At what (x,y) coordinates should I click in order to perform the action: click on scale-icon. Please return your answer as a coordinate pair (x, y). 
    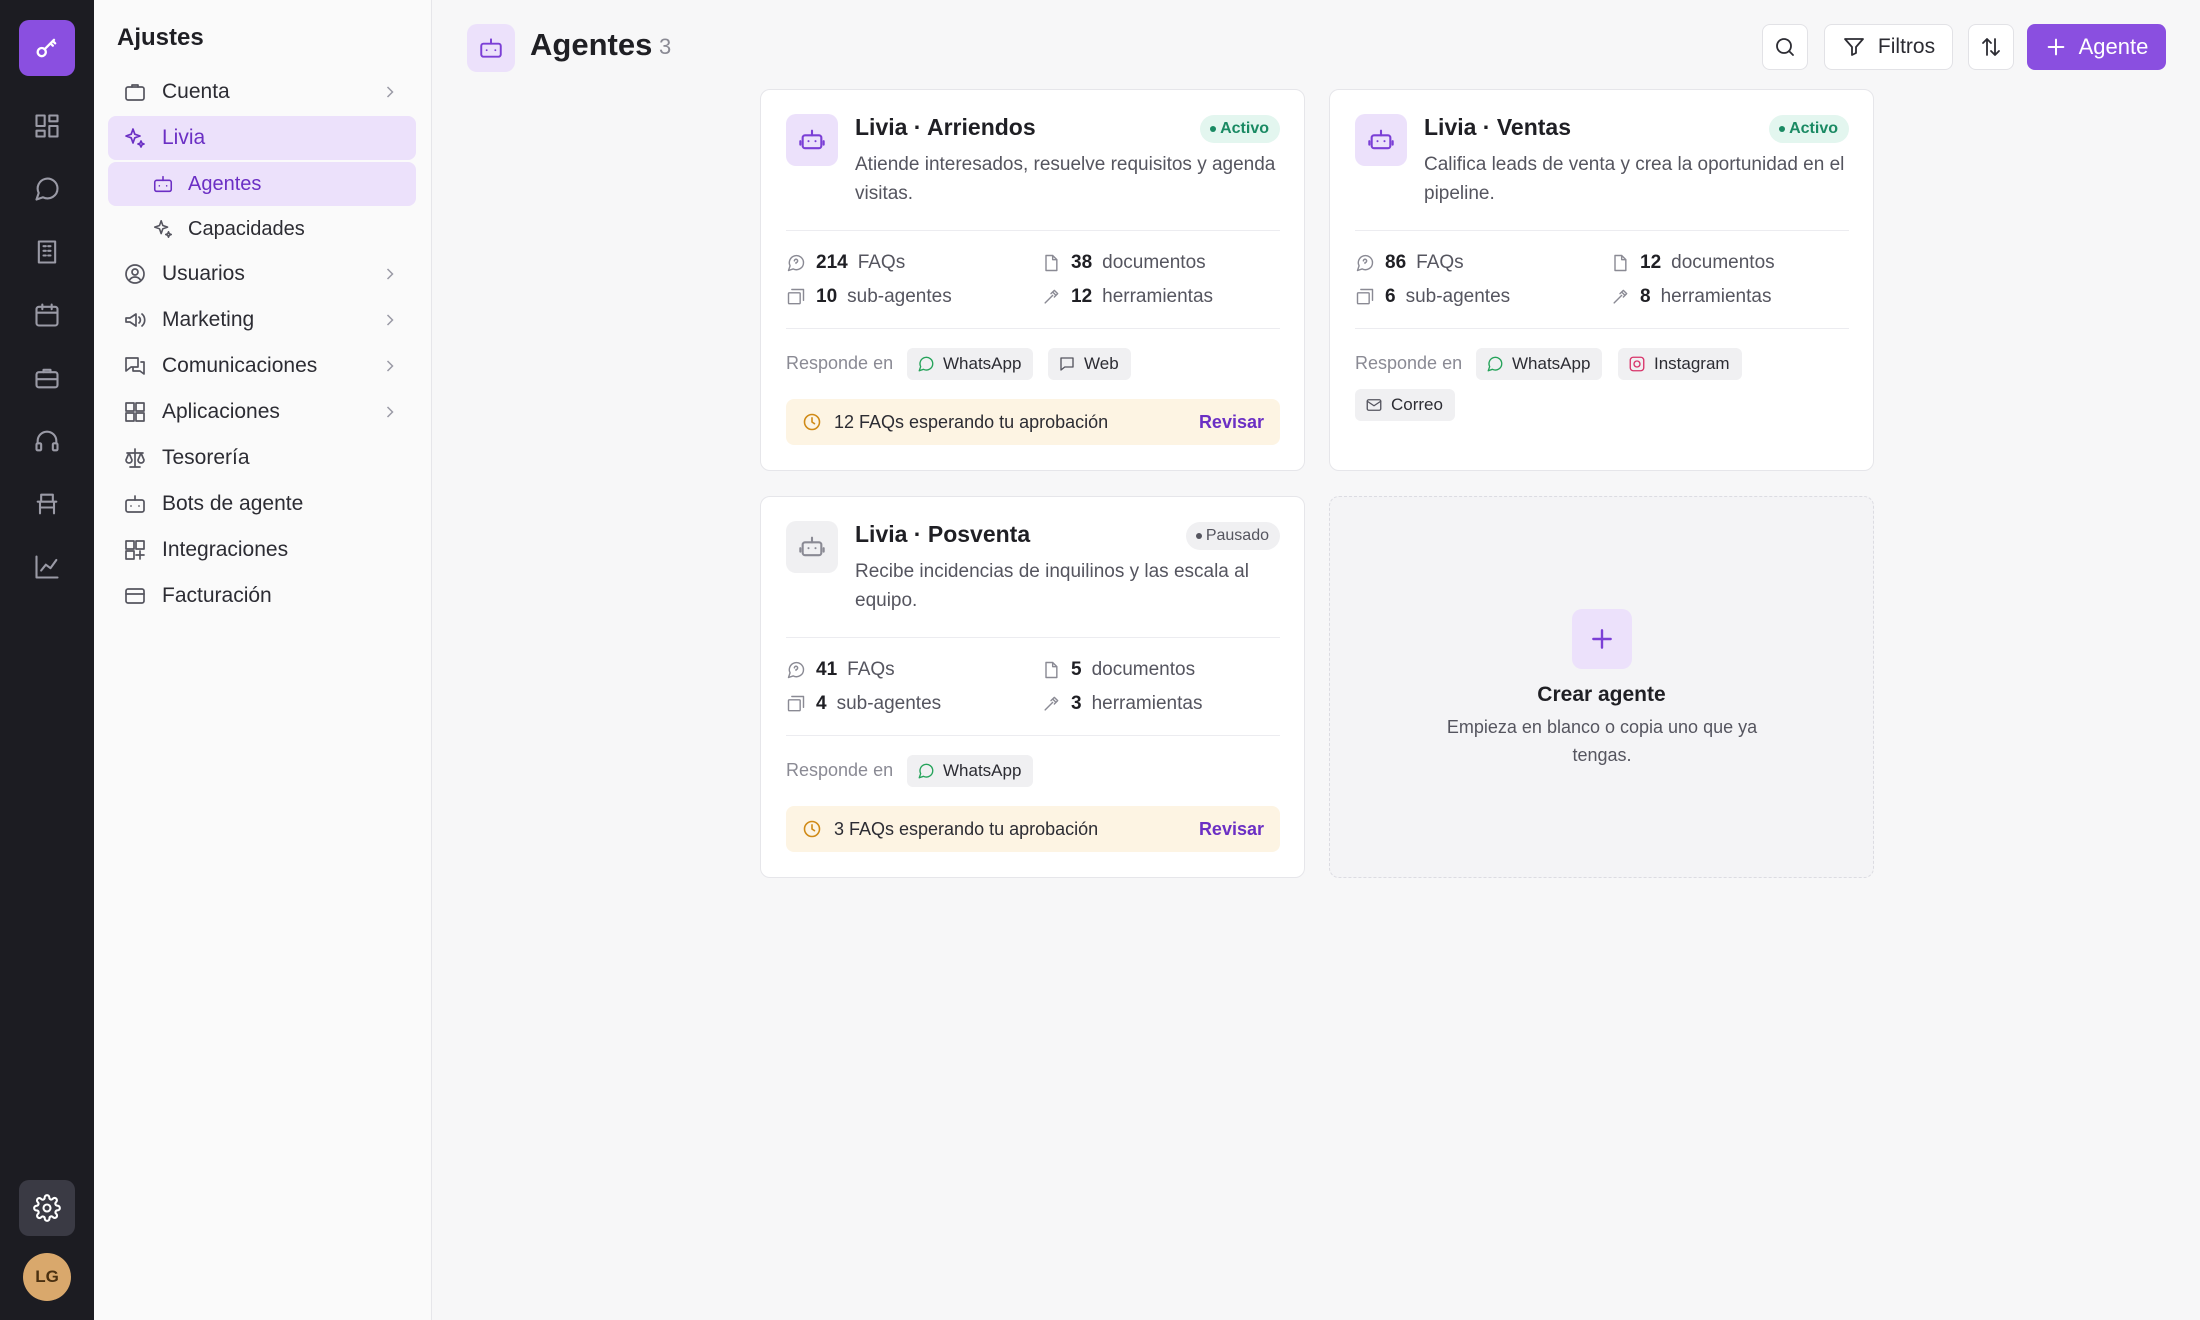
    Looking at the image, I should click on (135, 458).